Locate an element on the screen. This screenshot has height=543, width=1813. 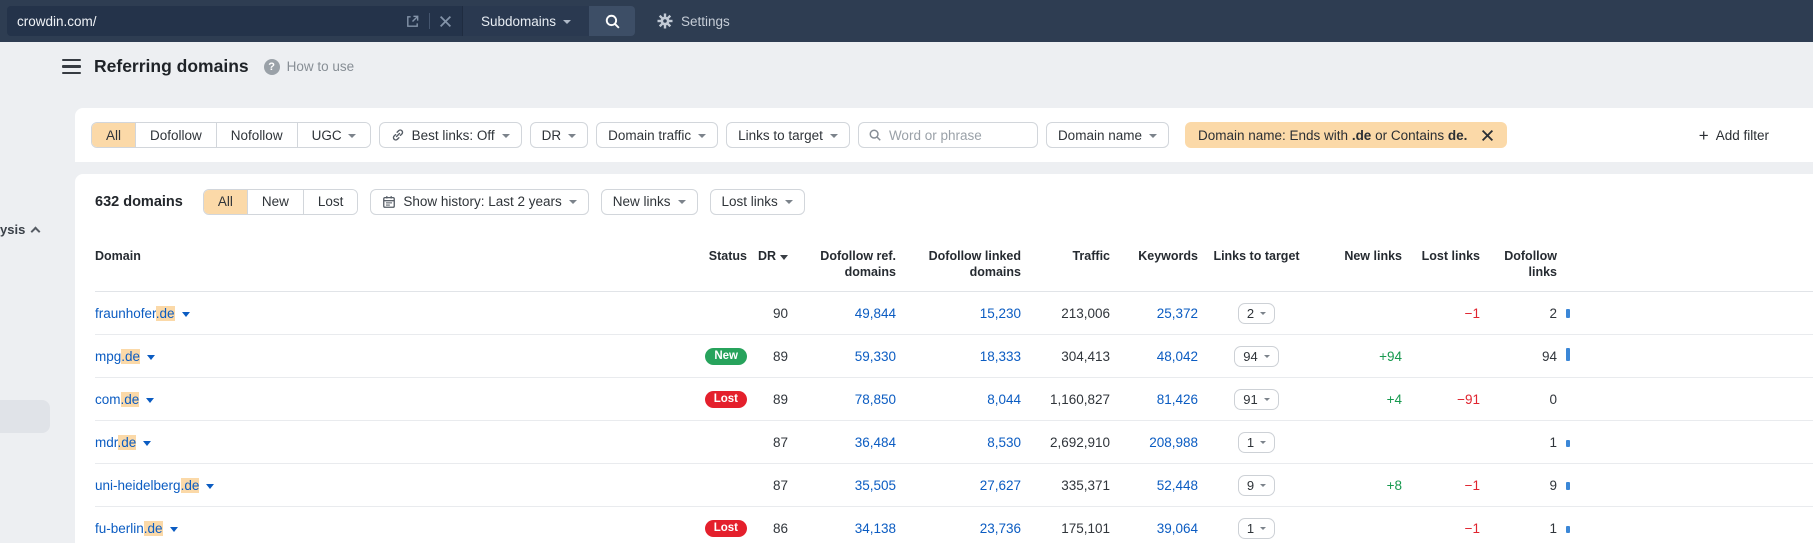
traffic-cell: 335,371 is located at coordinates (1085, 485).